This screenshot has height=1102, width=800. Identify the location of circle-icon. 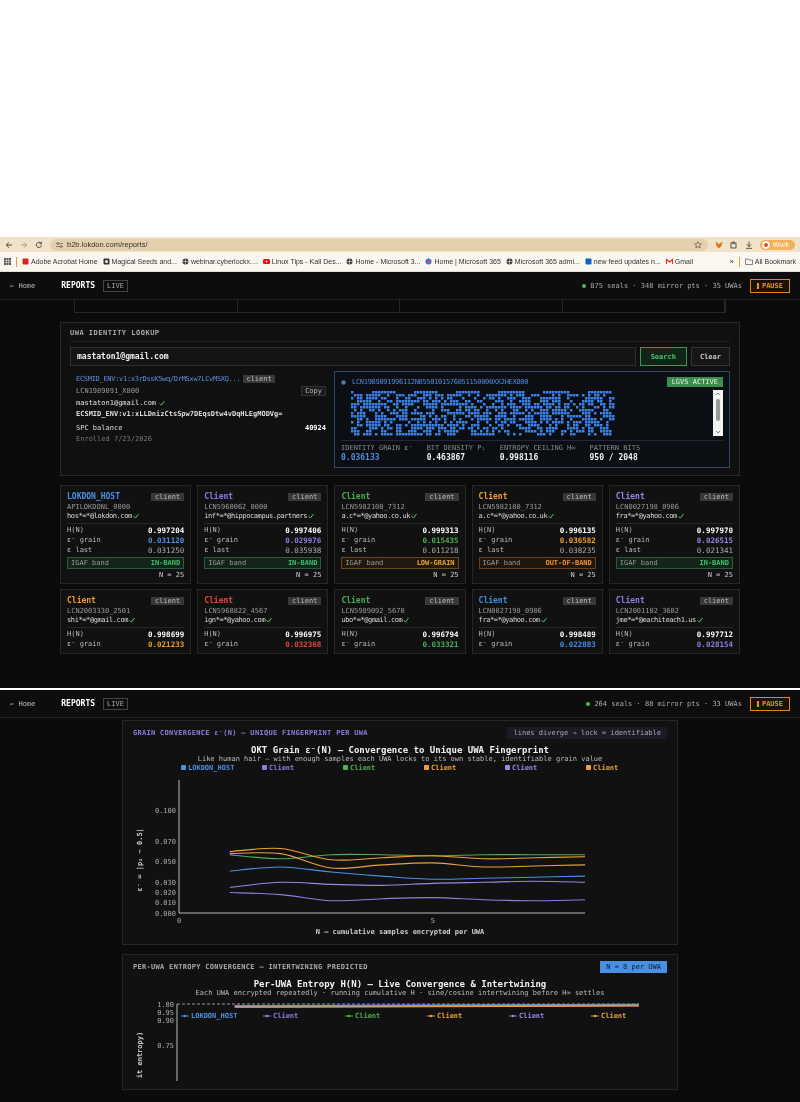
(343, 382).